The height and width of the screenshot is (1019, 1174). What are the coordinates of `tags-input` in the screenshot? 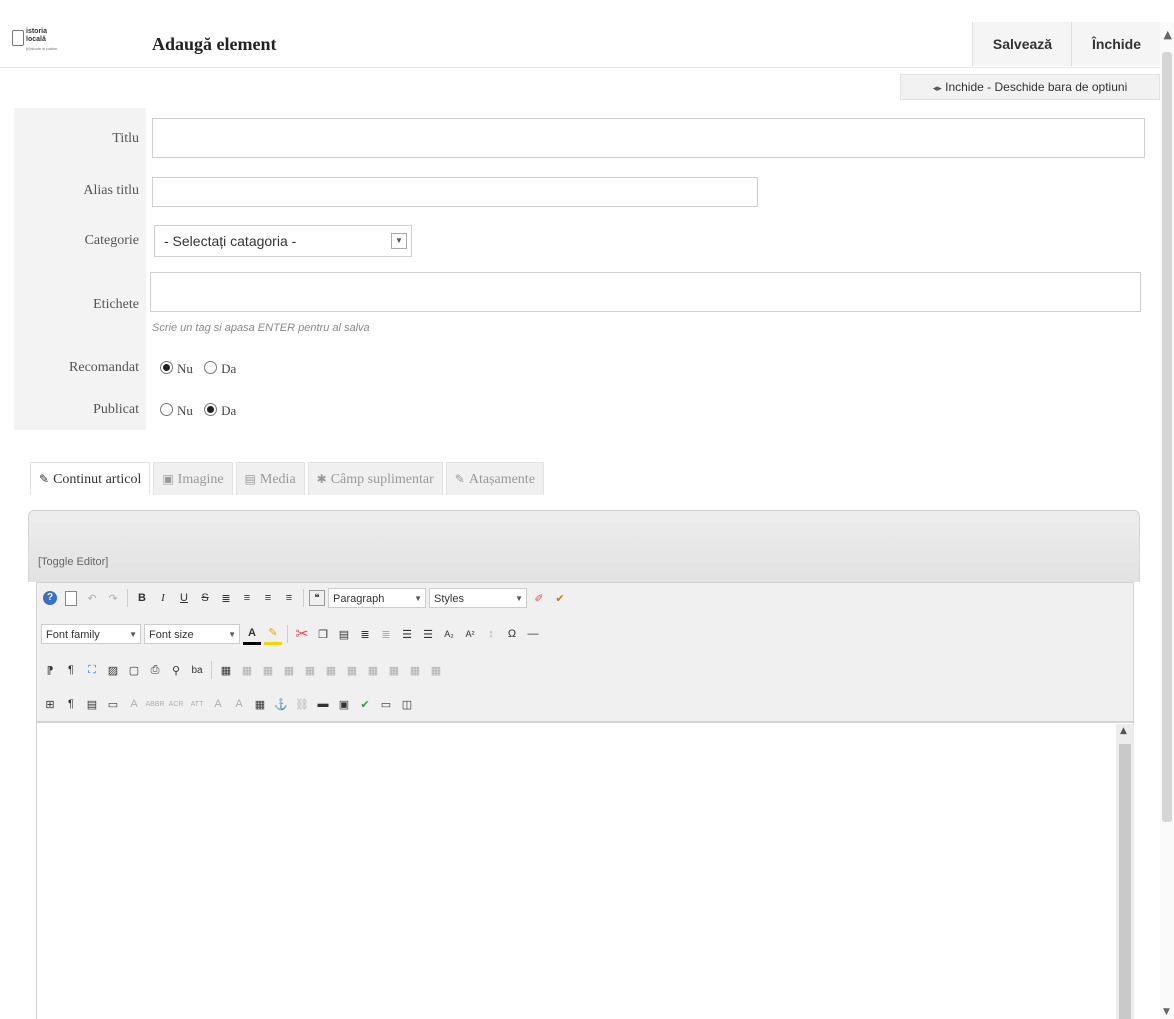 It's located at (645, 292).